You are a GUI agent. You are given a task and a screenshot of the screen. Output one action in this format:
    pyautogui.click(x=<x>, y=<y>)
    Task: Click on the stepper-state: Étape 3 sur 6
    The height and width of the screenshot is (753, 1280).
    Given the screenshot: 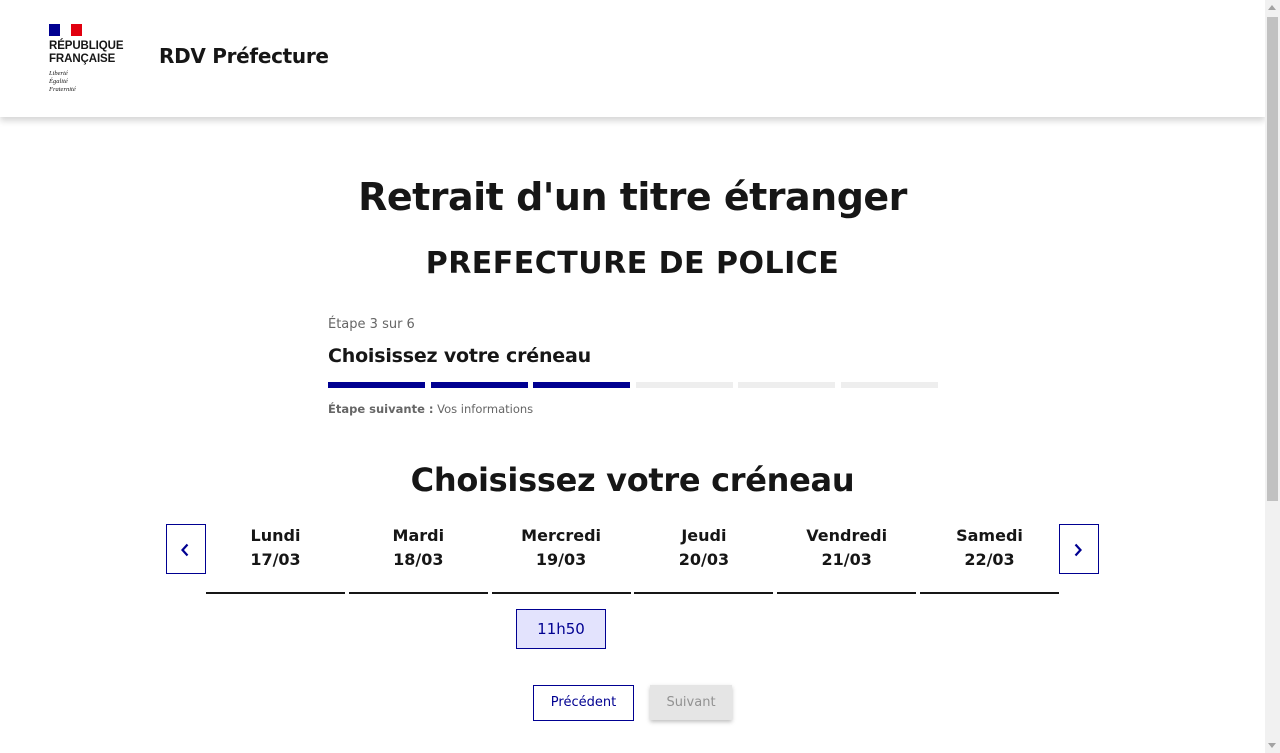 What is the action you would take?
    pyautogui.click(x=371, y=324)
    